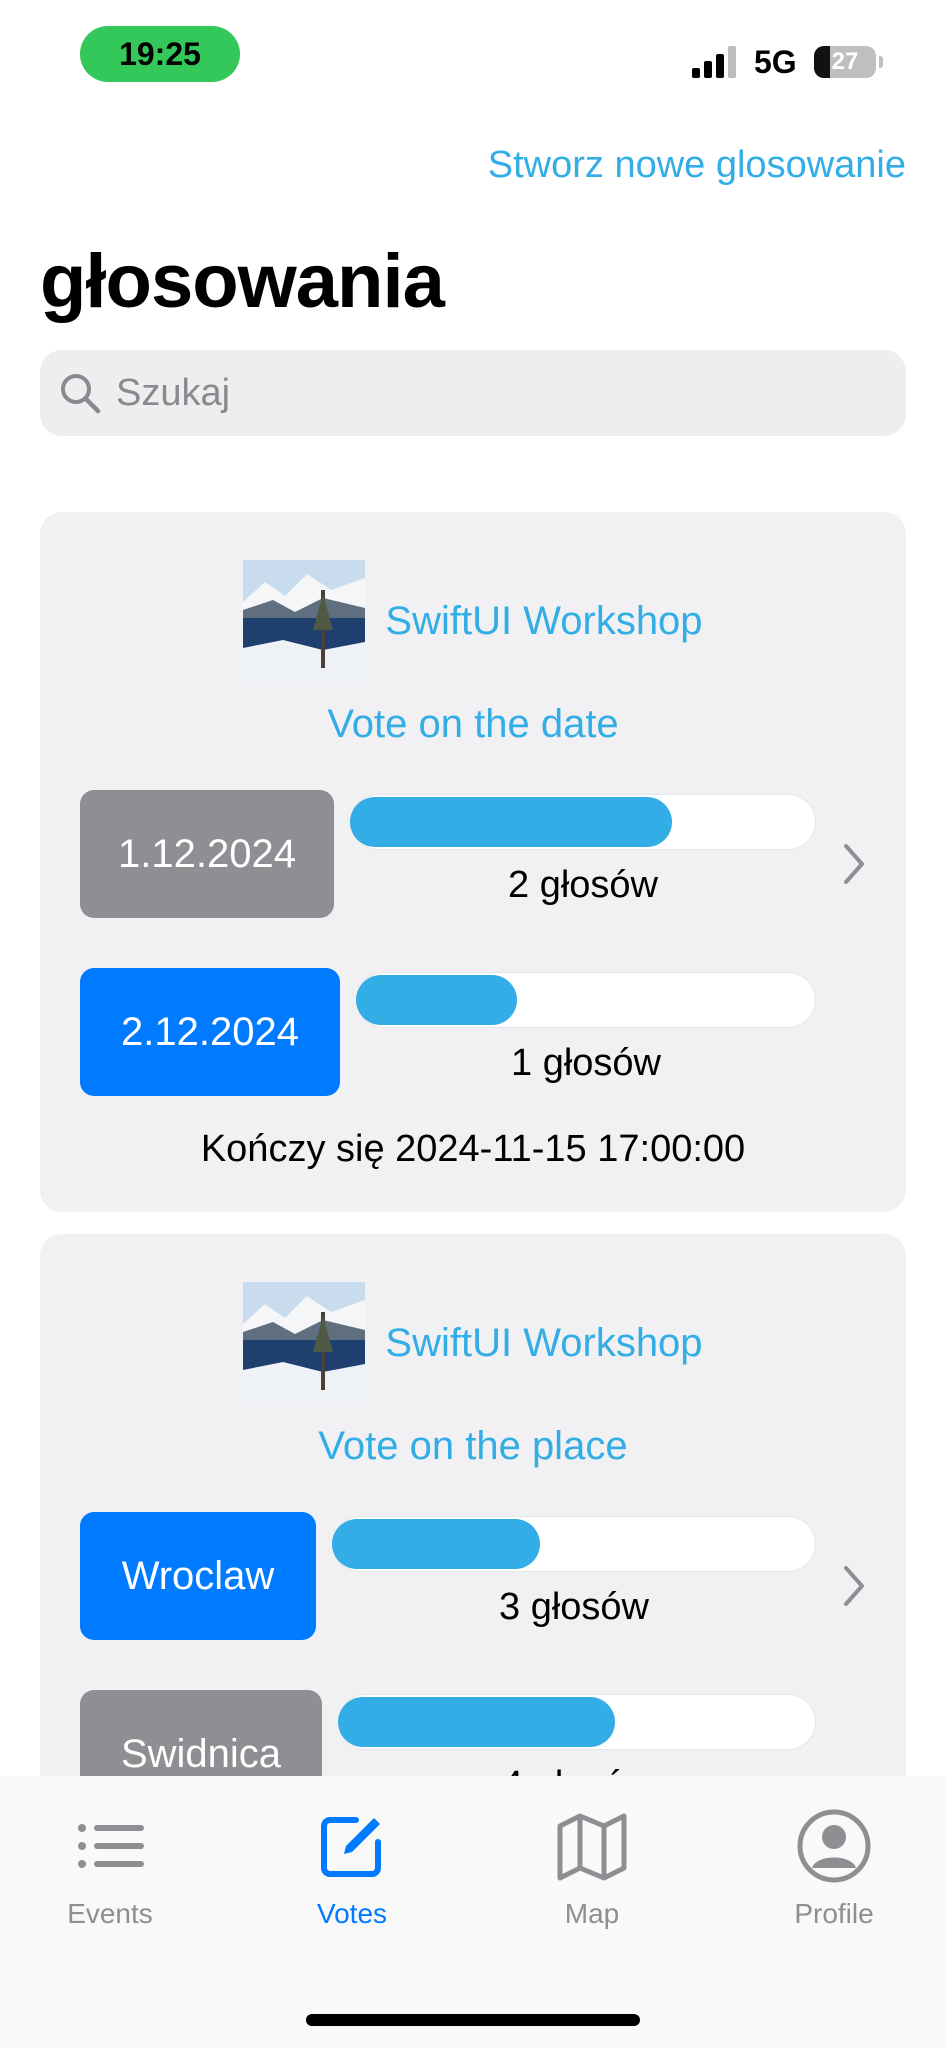  What do you see at coordinates (834, 1846) in the screenshot?
I see `person-circle-icon` at bounding box center [834, 1846].